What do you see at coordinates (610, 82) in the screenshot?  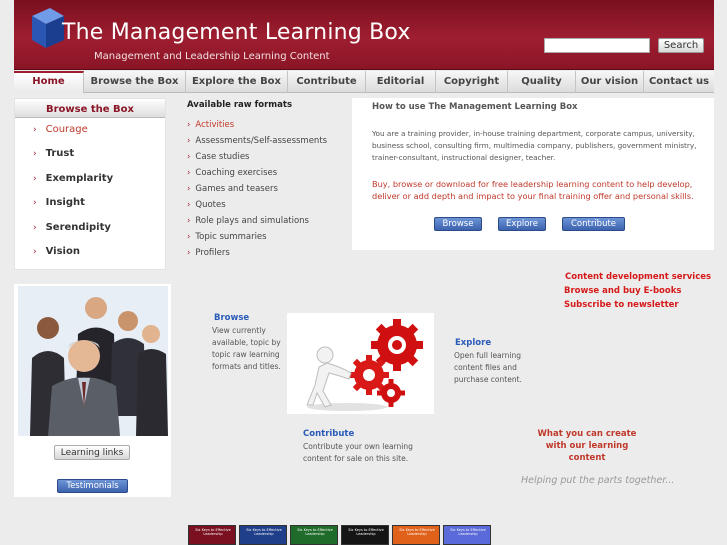 I see `nav-our-vision: Our vision` at bounding box center [610, 82].